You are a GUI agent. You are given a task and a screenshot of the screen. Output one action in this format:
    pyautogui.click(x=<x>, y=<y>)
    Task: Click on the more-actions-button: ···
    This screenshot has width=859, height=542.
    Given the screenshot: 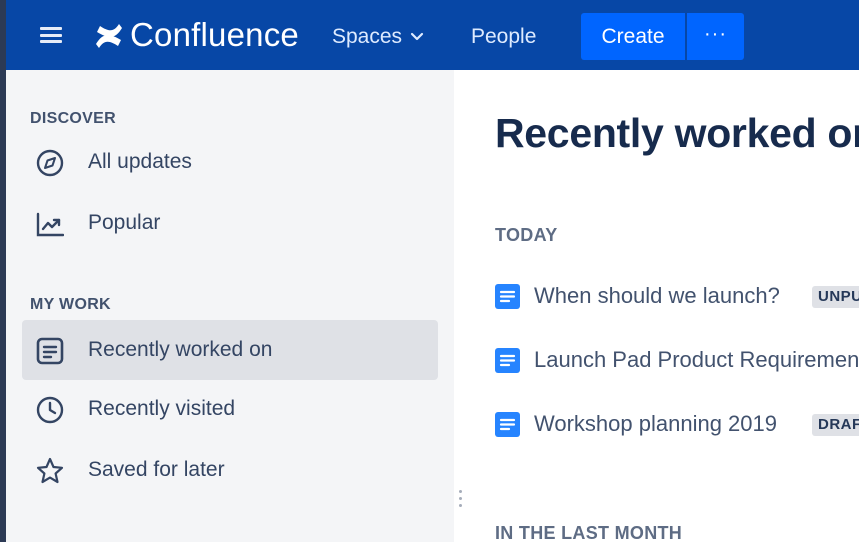 What is the action you would take?
    pyautogui.click(x=715, y=36)
    